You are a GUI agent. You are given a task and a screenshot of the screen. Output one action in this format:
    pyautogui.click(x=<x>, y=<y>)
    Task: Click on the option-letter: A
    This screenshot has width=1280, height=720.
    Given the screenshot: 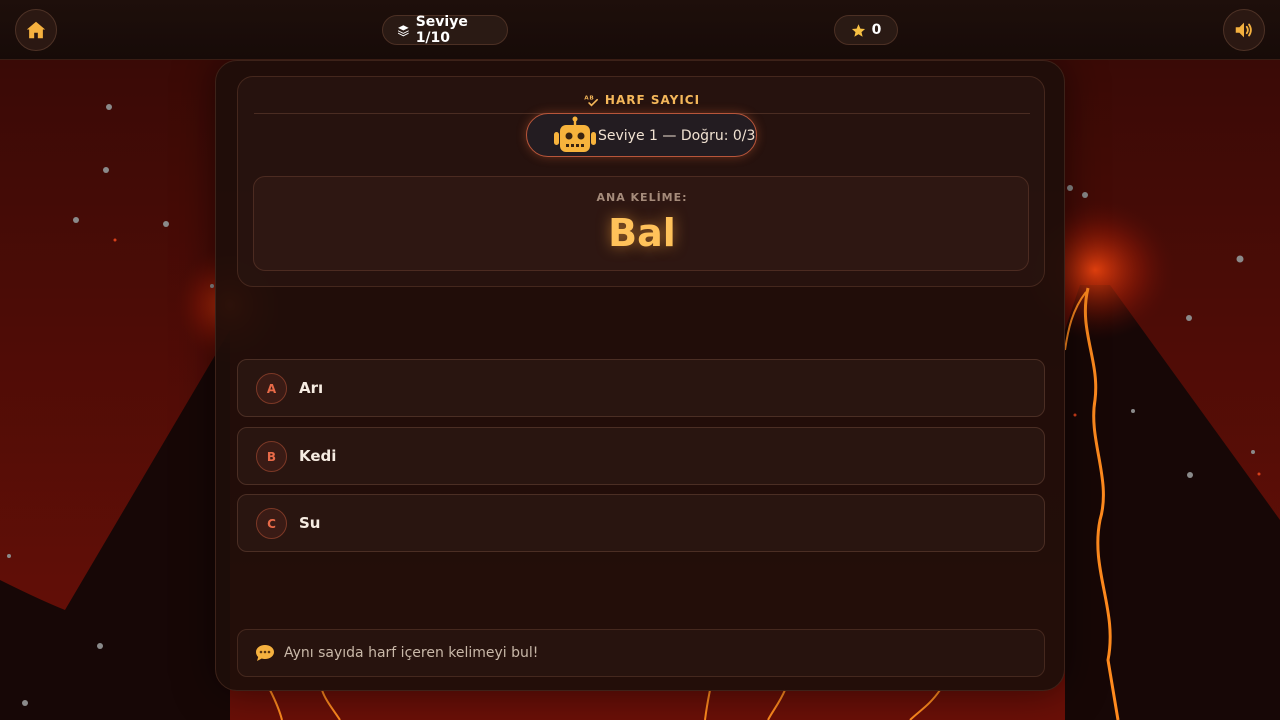 What is the action you would take?
    pyautogui.click(x=271, y=388)
    